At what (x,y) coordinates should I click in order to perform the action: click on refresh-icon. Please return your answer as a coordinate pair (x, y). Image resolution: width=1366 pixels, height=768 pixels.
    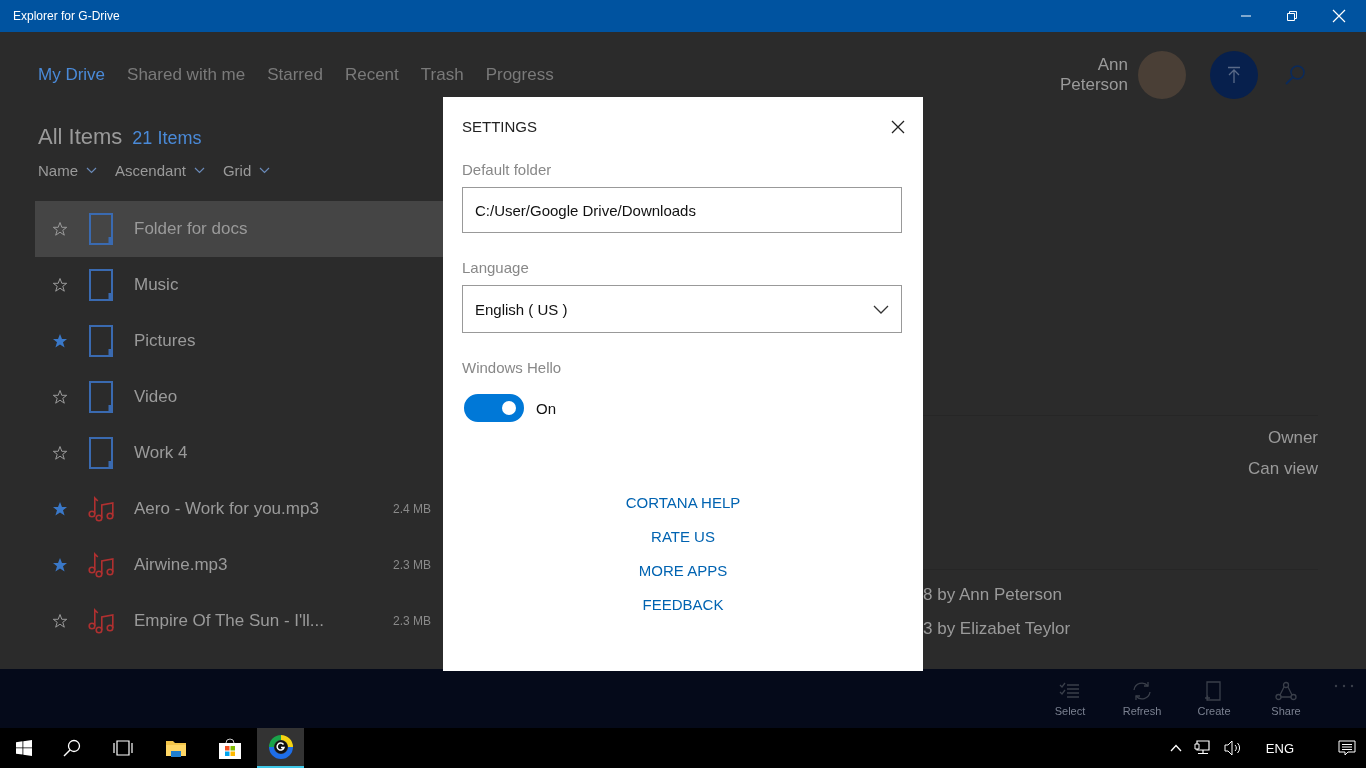
    Looking at the image, I should click on (1142, 690).